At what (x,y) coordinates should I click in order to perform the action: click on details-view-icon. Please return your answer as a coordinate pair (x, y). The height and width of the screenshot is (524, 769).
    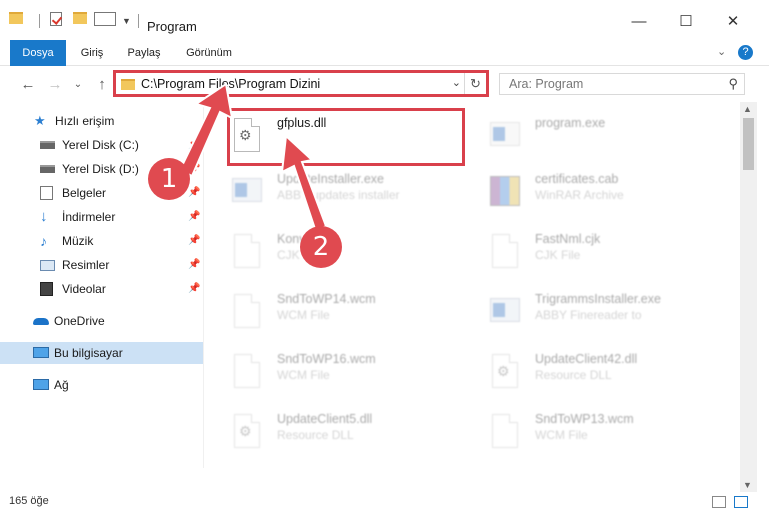
    Looking at the image, I should click on (719, 502).